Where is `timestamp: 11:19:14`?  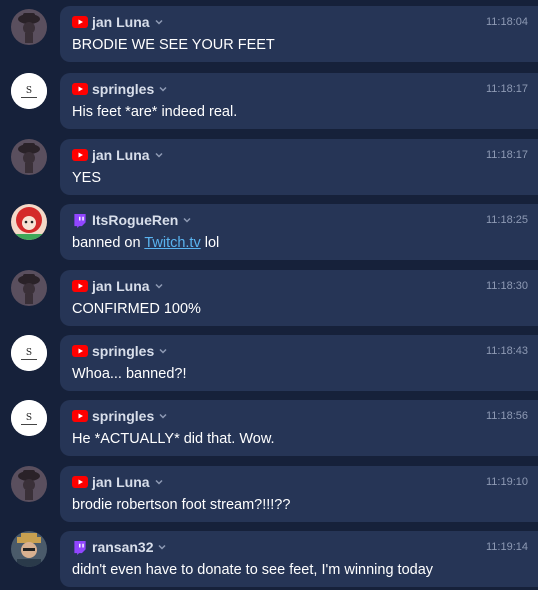
timestamp: 11:19:14 is located at coordinates (506, 547).